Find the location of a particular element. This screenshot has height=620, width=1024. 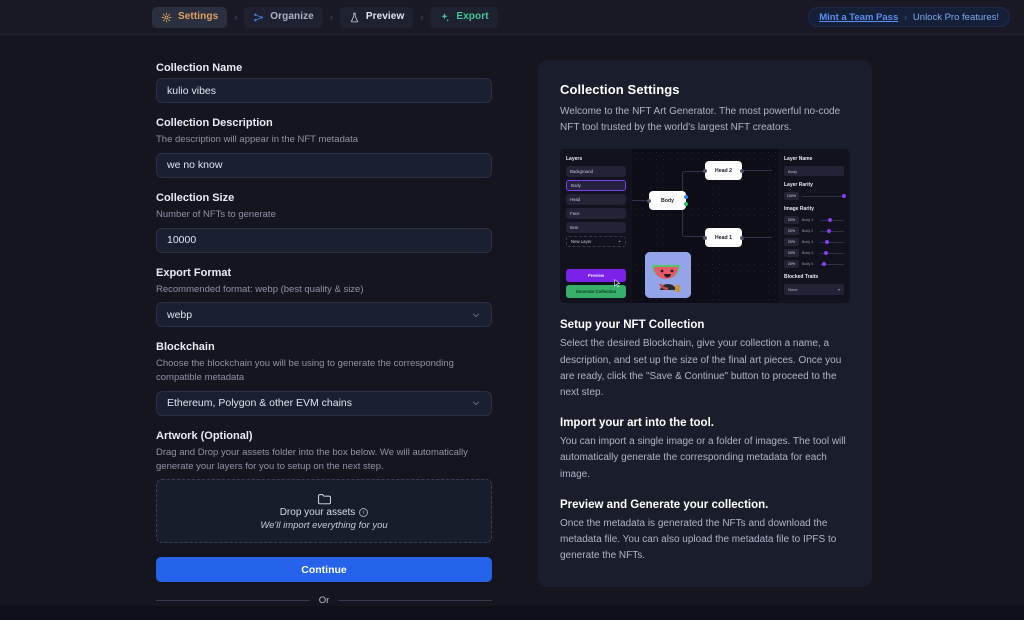

screenshot-layer-name-title: Layer Name is located at coordinates (798, 159).